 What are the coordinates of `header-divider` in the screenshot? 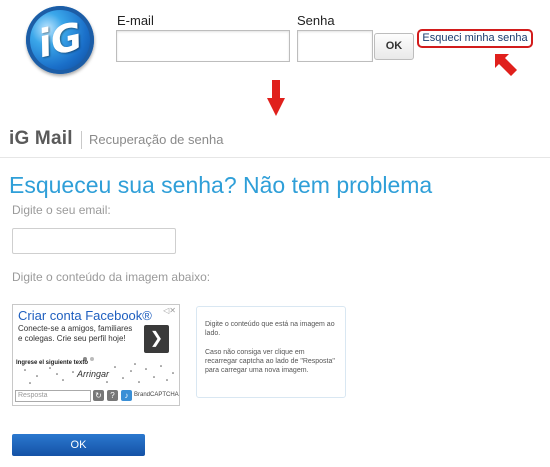 It's located at (275, 157).